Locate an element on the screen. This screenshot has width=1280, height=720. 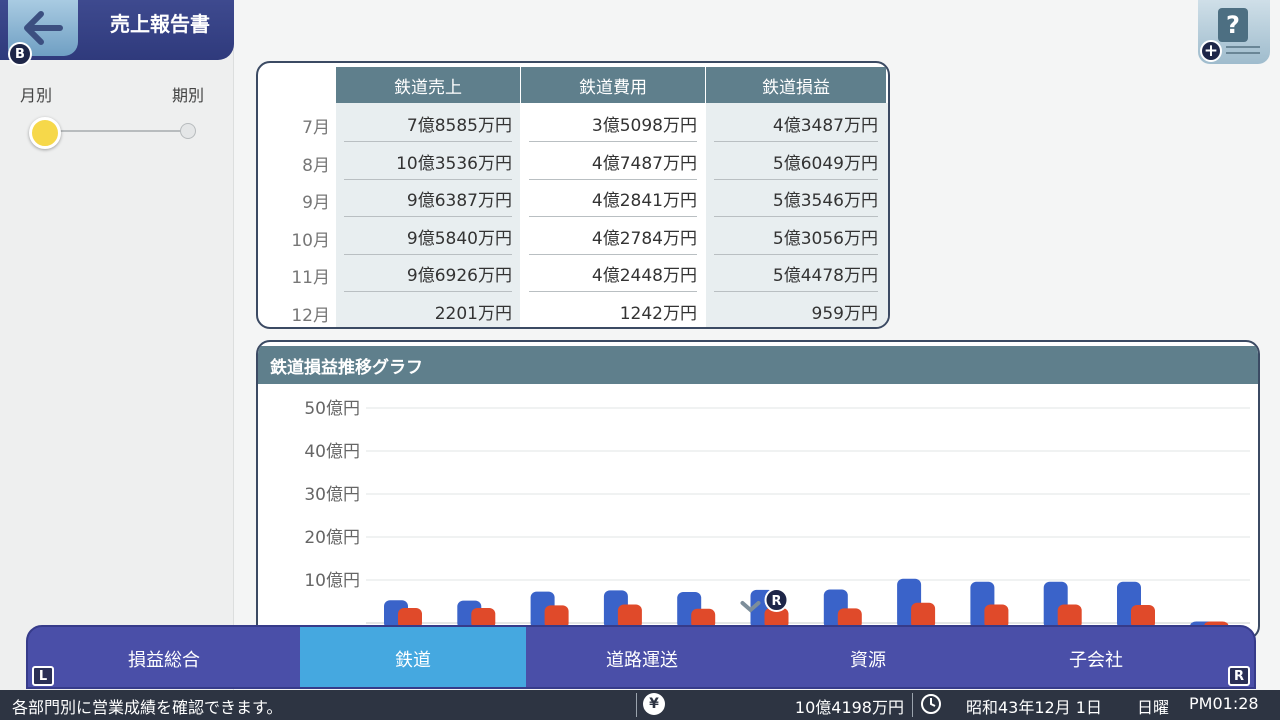
period-monthly-label: 月別 is located at coordinates (36, 94).